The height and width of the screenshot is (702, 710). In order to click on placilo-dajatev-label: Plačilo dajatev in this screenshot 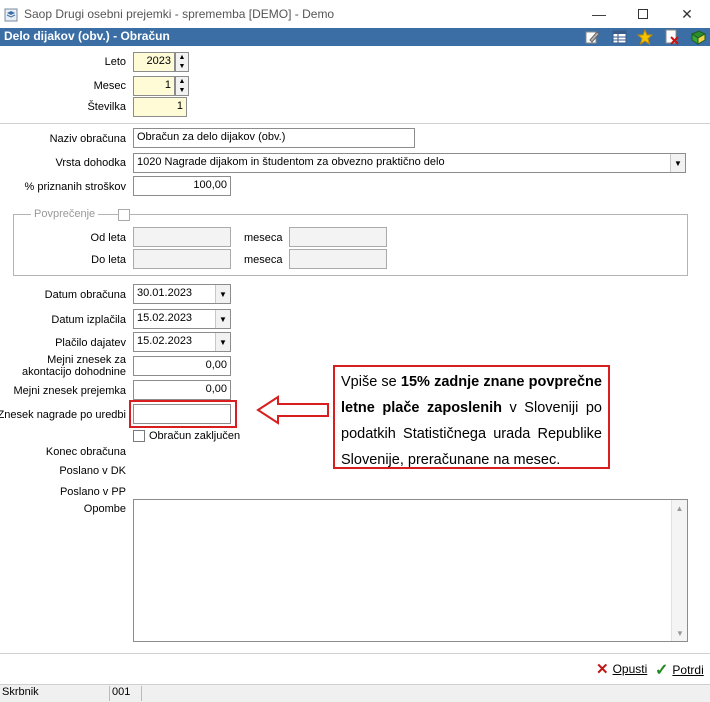, I will do `click(90, 343)`.